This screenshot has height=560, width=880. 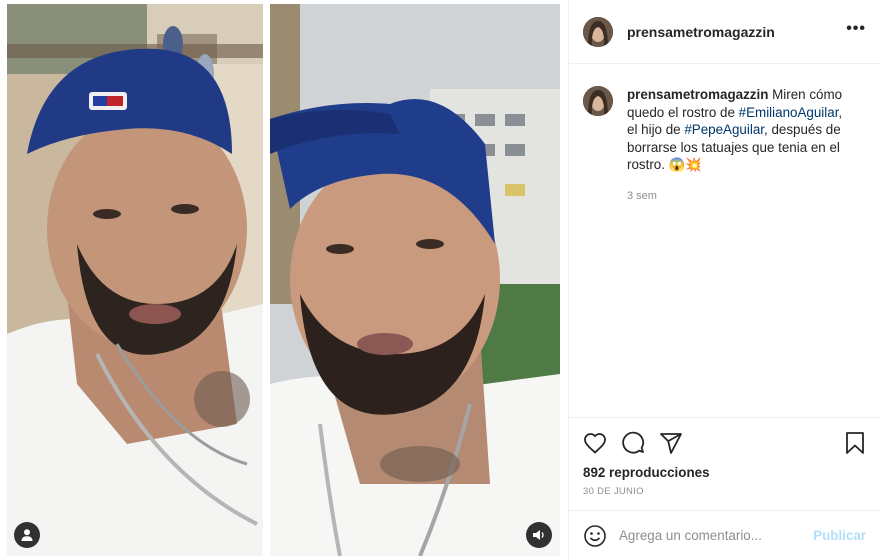 I want to click on post-header: prensametromagazzin •••, so click(x=724, y=32).